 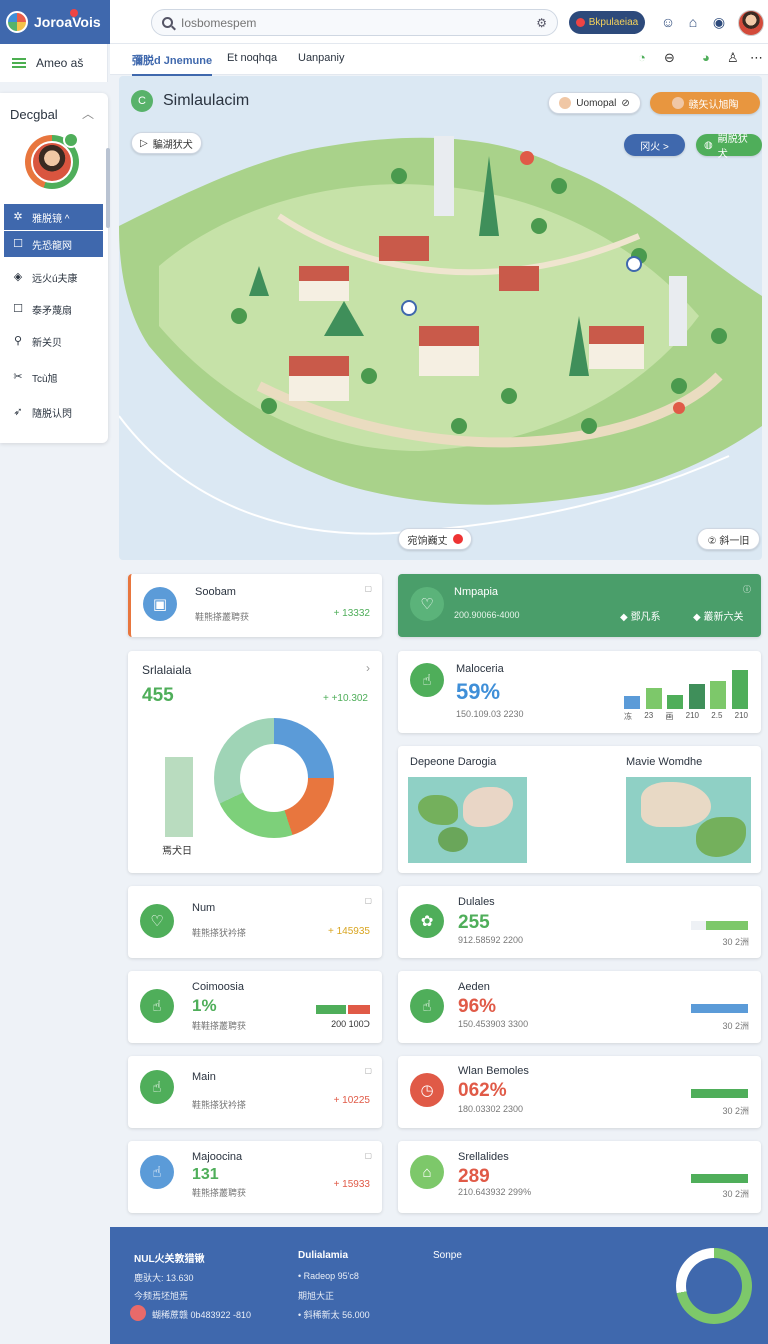 What do you see at coordinates (735, 942) in the screenshot?
I see `progress-label: 30 2洲` at bounding box center [735, 942].